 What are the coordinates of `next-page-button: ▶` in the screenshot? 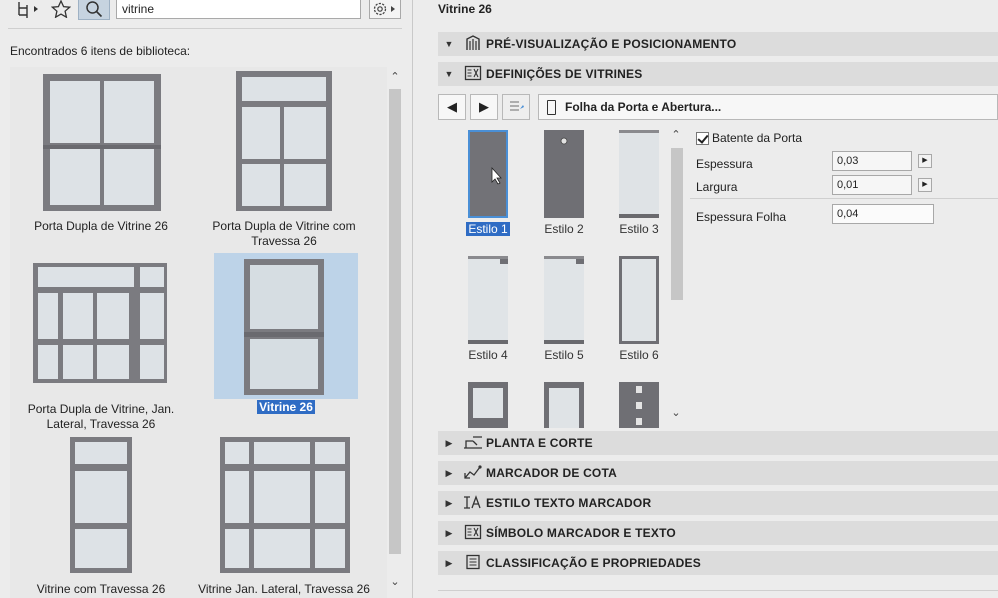 It's located at (484, 107).